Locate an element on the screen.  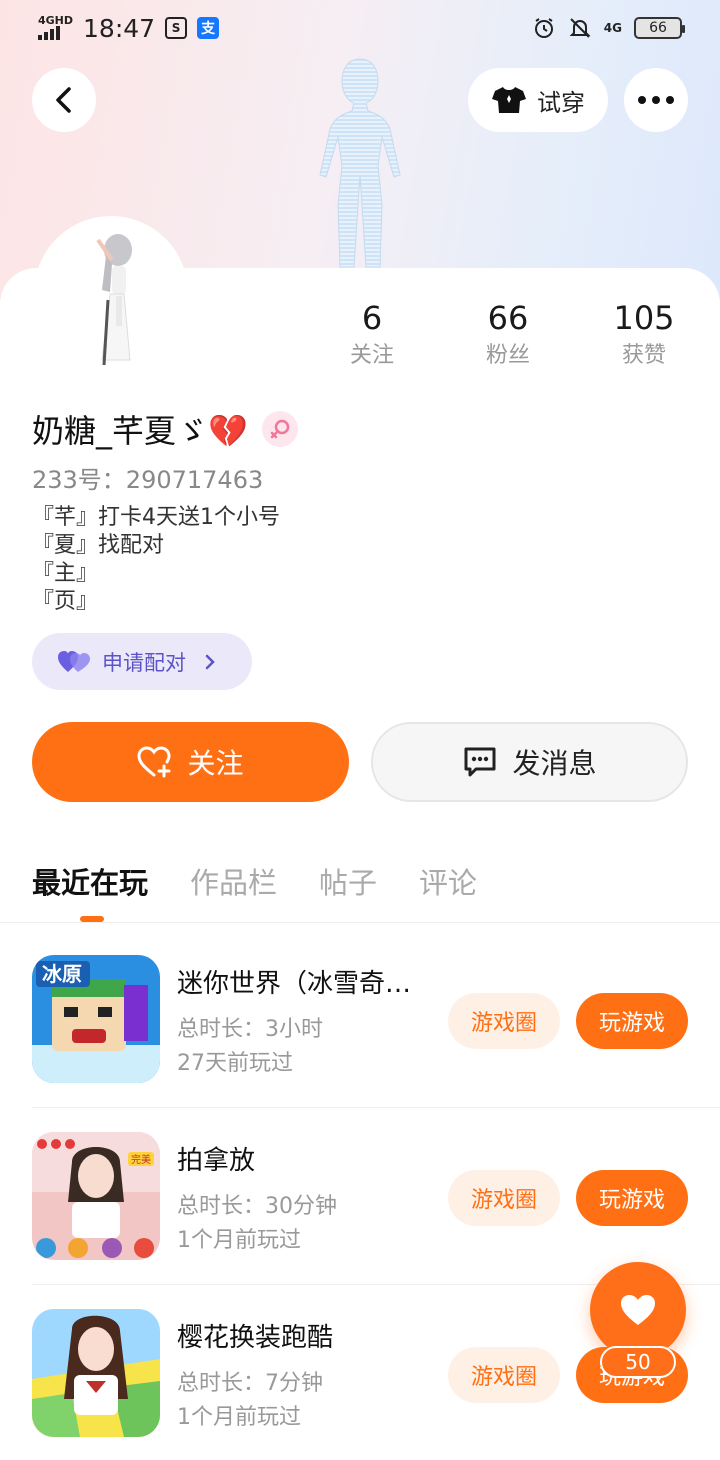
list-item: 完美 拍拿放 总时长：30分钟 1个月前玩过 游戏圈 玩游戏 is located at coordinates (360, 1198).